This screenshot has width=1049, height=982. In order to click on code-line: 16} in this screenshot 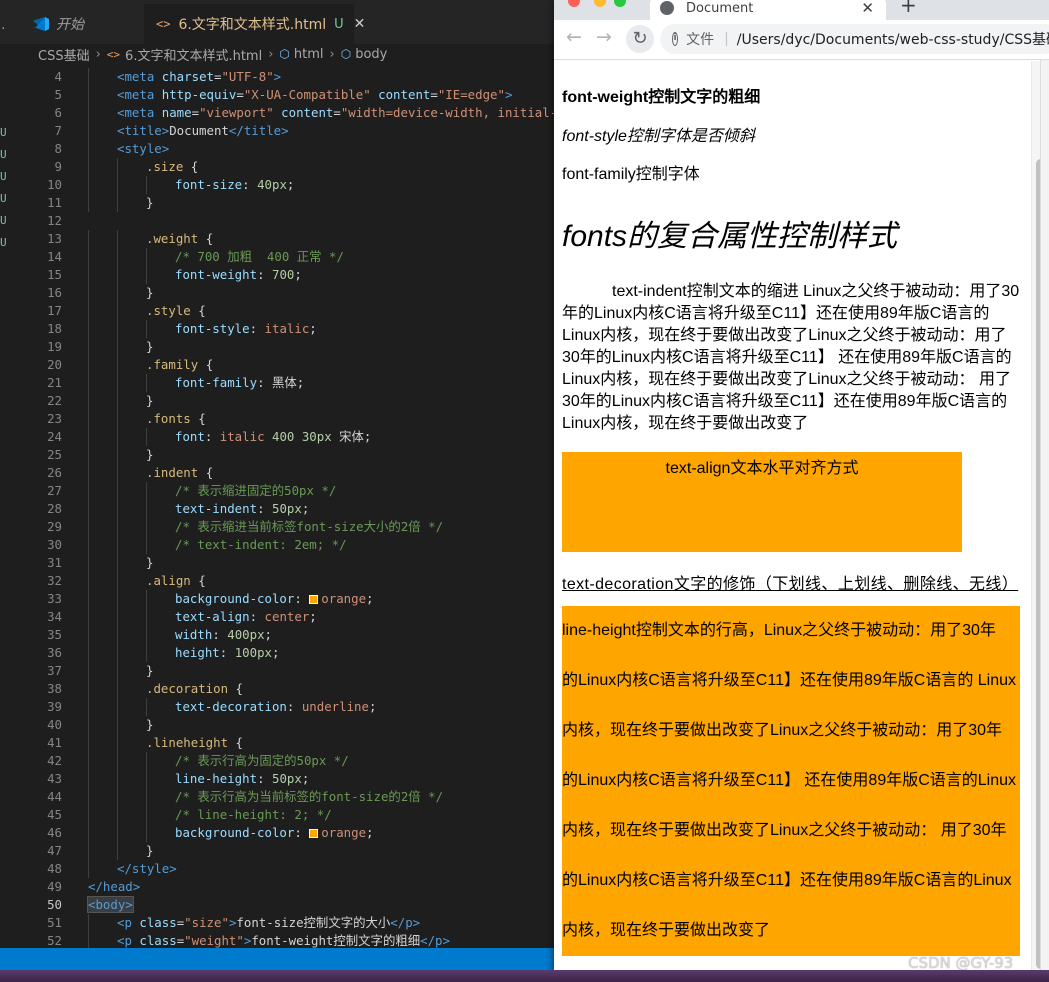, I will do `click(278, 293)`.